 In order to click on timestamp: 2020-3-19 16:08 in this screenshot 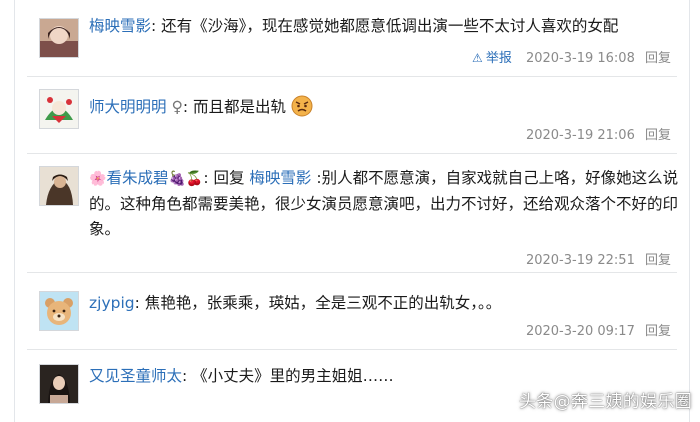, I will do `click(580, 58)`.